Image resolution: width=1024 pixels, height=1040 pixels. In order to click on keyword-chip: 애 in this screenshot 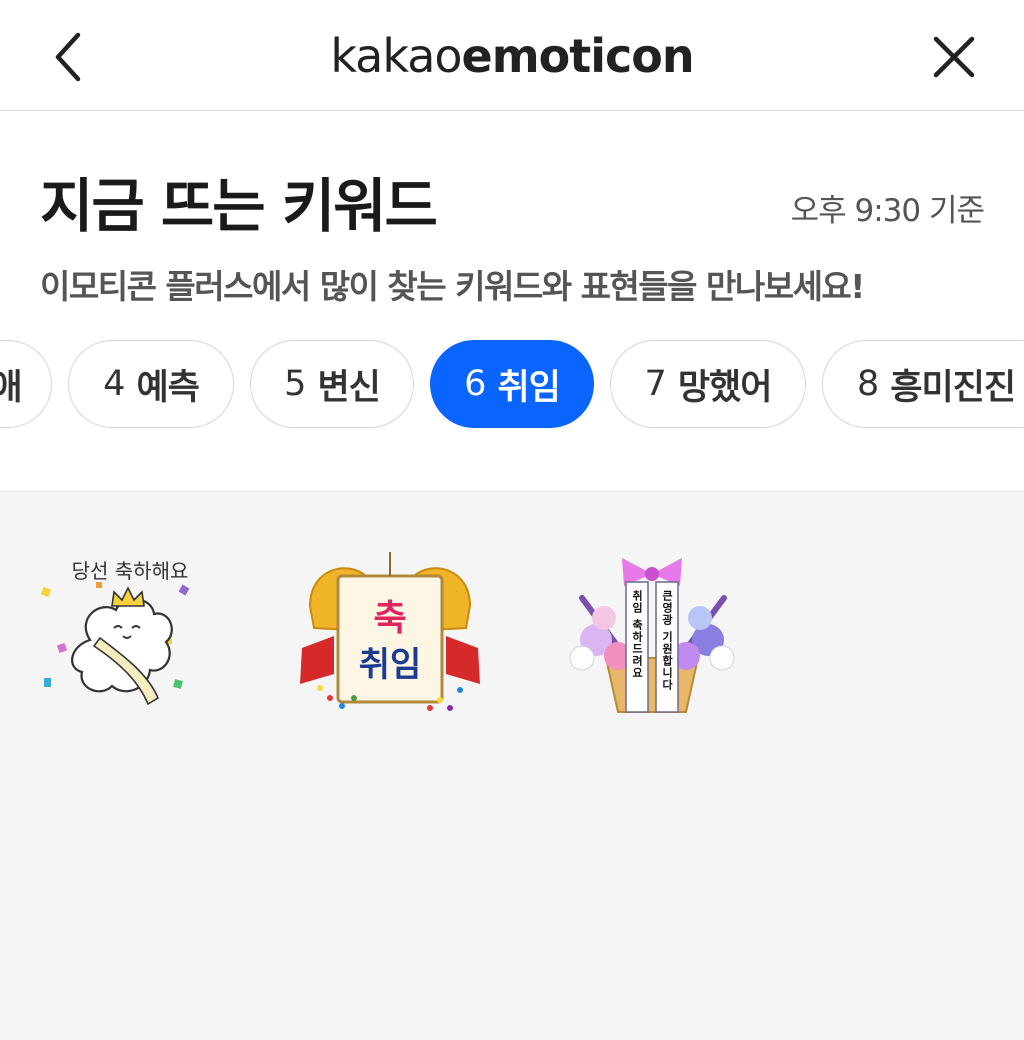, I will do `click(26, 384)`.